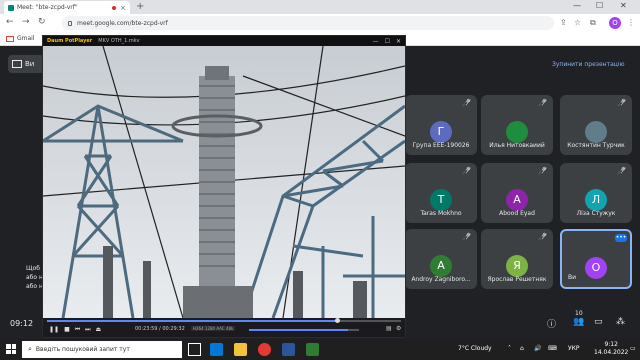 The height and width of the screenshot is (360, 640). What do you see at coordinates (11, 349) in the screenshot?
I see `windows-start-icon` at bounding box center [11, 349].